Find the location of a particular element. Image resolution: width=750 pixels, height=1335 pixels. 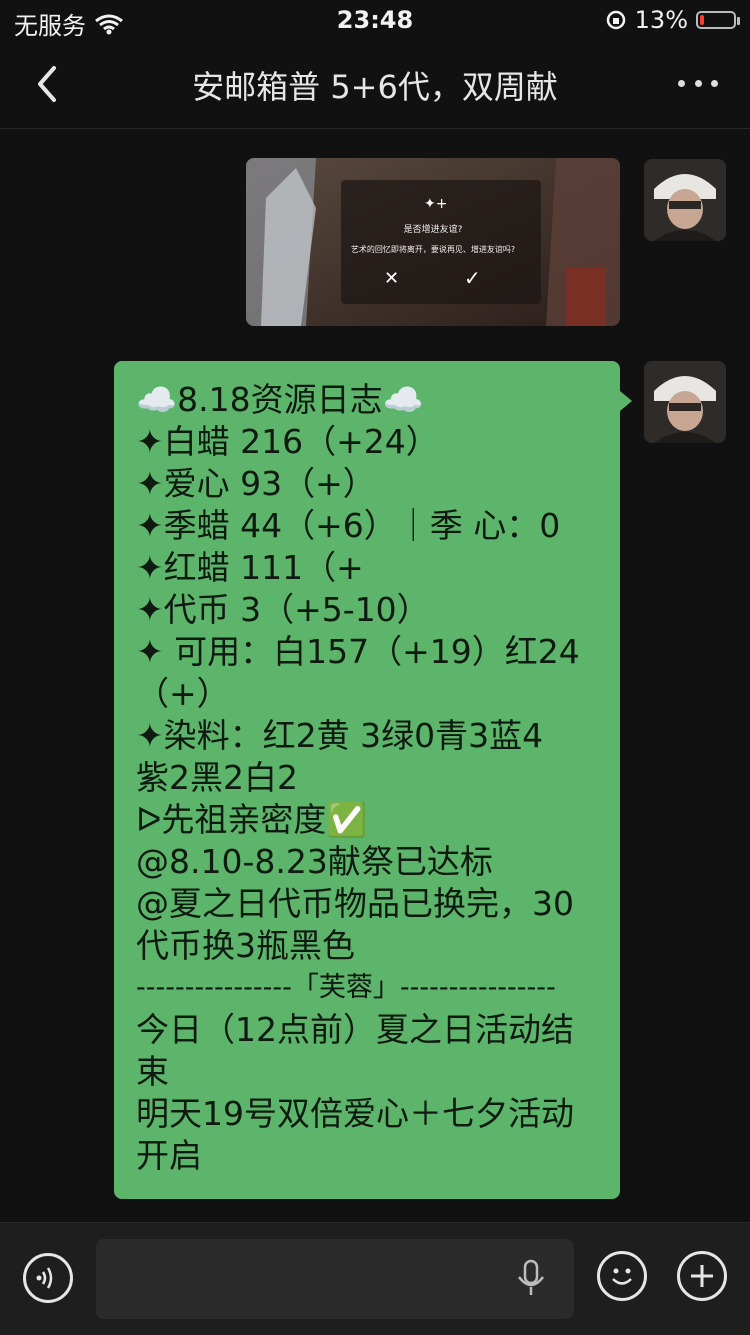

status-right: 13% is located at coordinates (672, 20).